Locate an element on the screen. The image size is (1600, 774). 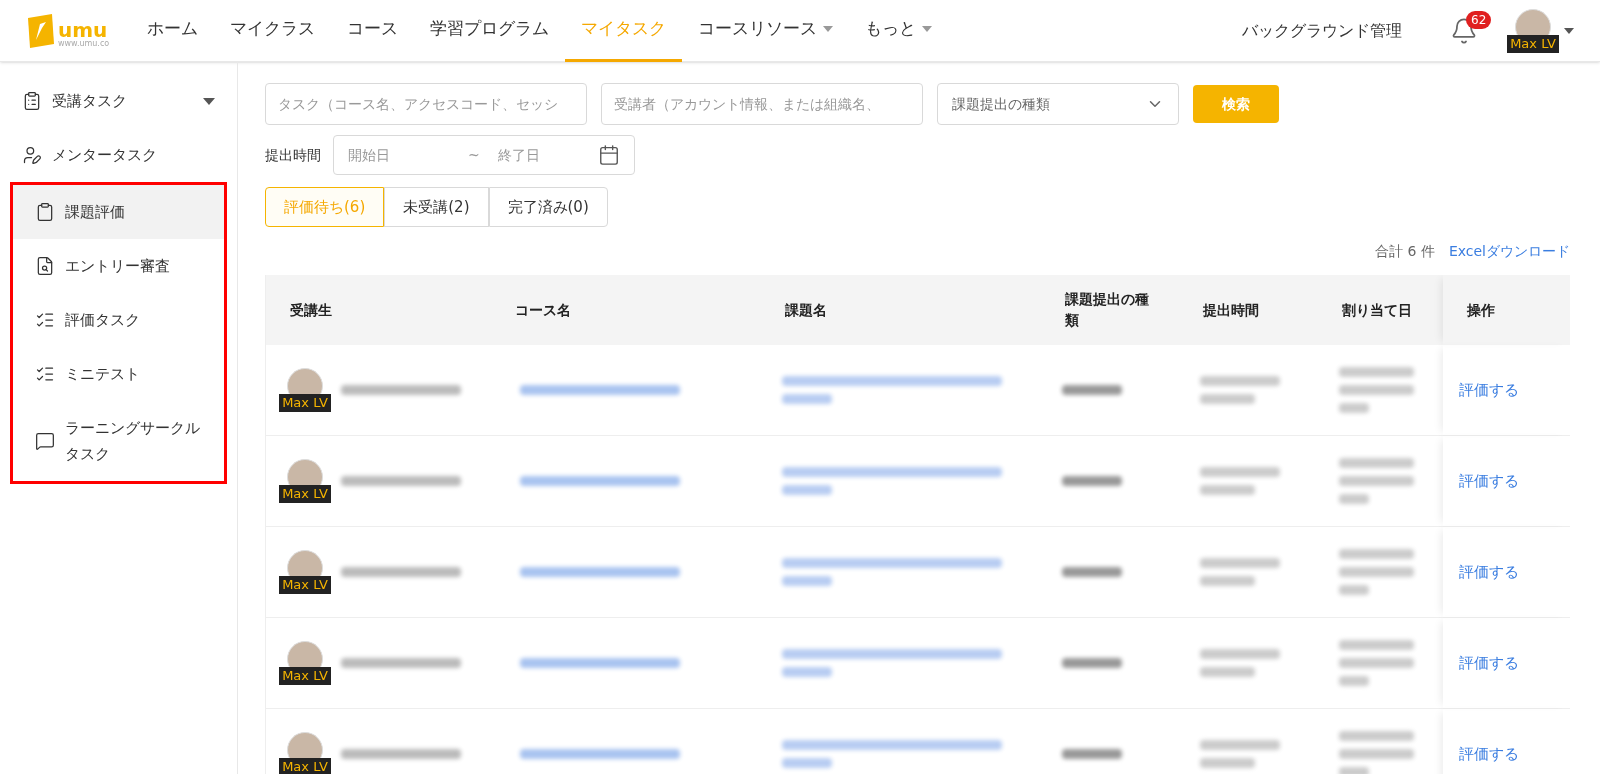
nav-tab: コース is located at coordinates (373, 31).